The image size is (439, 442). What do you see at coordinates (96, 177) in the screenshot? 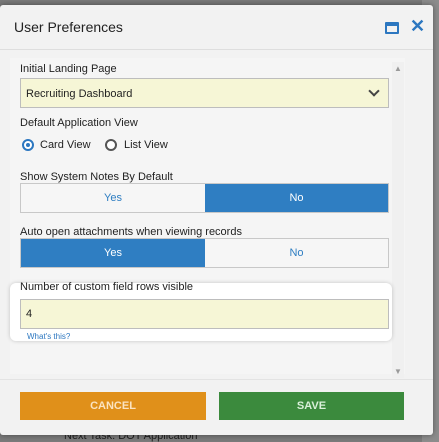
I see `system-notes-label: Show System Notes By Default` at bounding box center [96, 177].